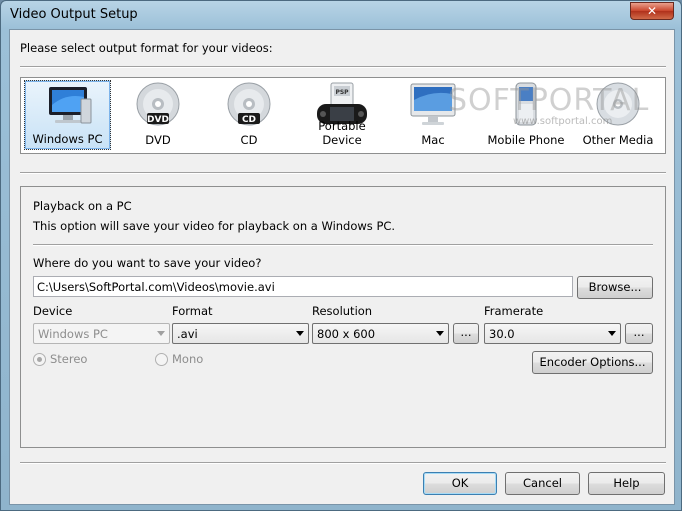 The width and height of the screenshot is (682, 511). I want to click on format-label: Windows PC, so click(67, 139).